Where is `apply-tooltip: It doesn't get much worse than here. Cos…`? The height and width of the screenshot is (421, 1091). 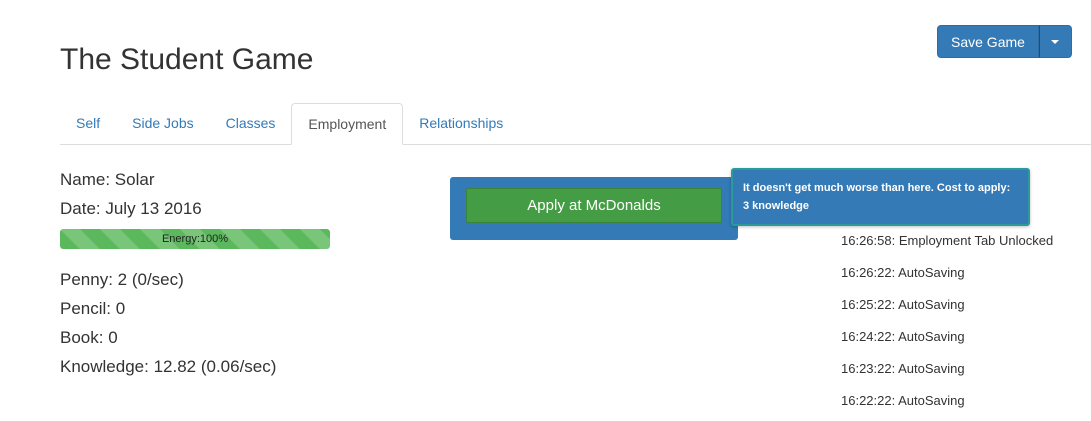
apply-tooltip: It doesn't get much worse than here. Cos… is located at coordinates (880, 197).